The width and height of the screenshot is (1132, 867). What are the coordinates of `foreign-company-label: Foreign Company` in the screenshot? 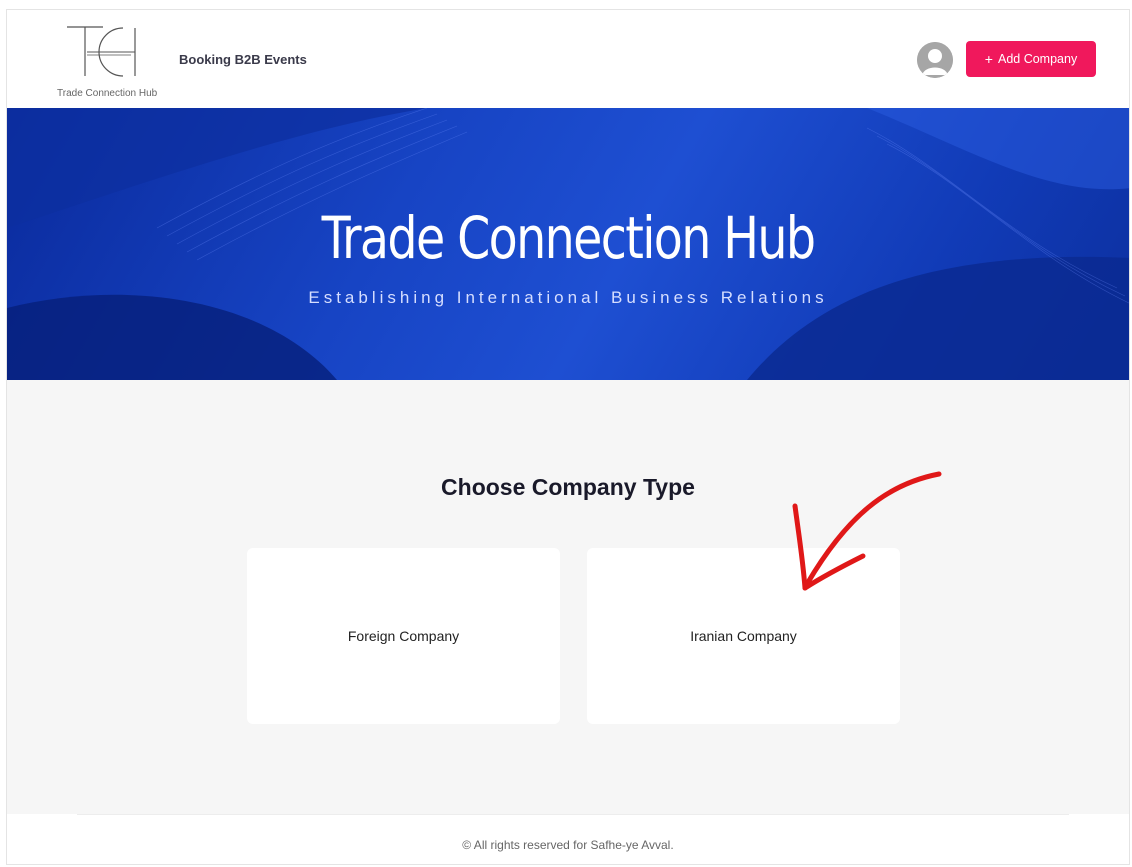 It's located at (403, 636).